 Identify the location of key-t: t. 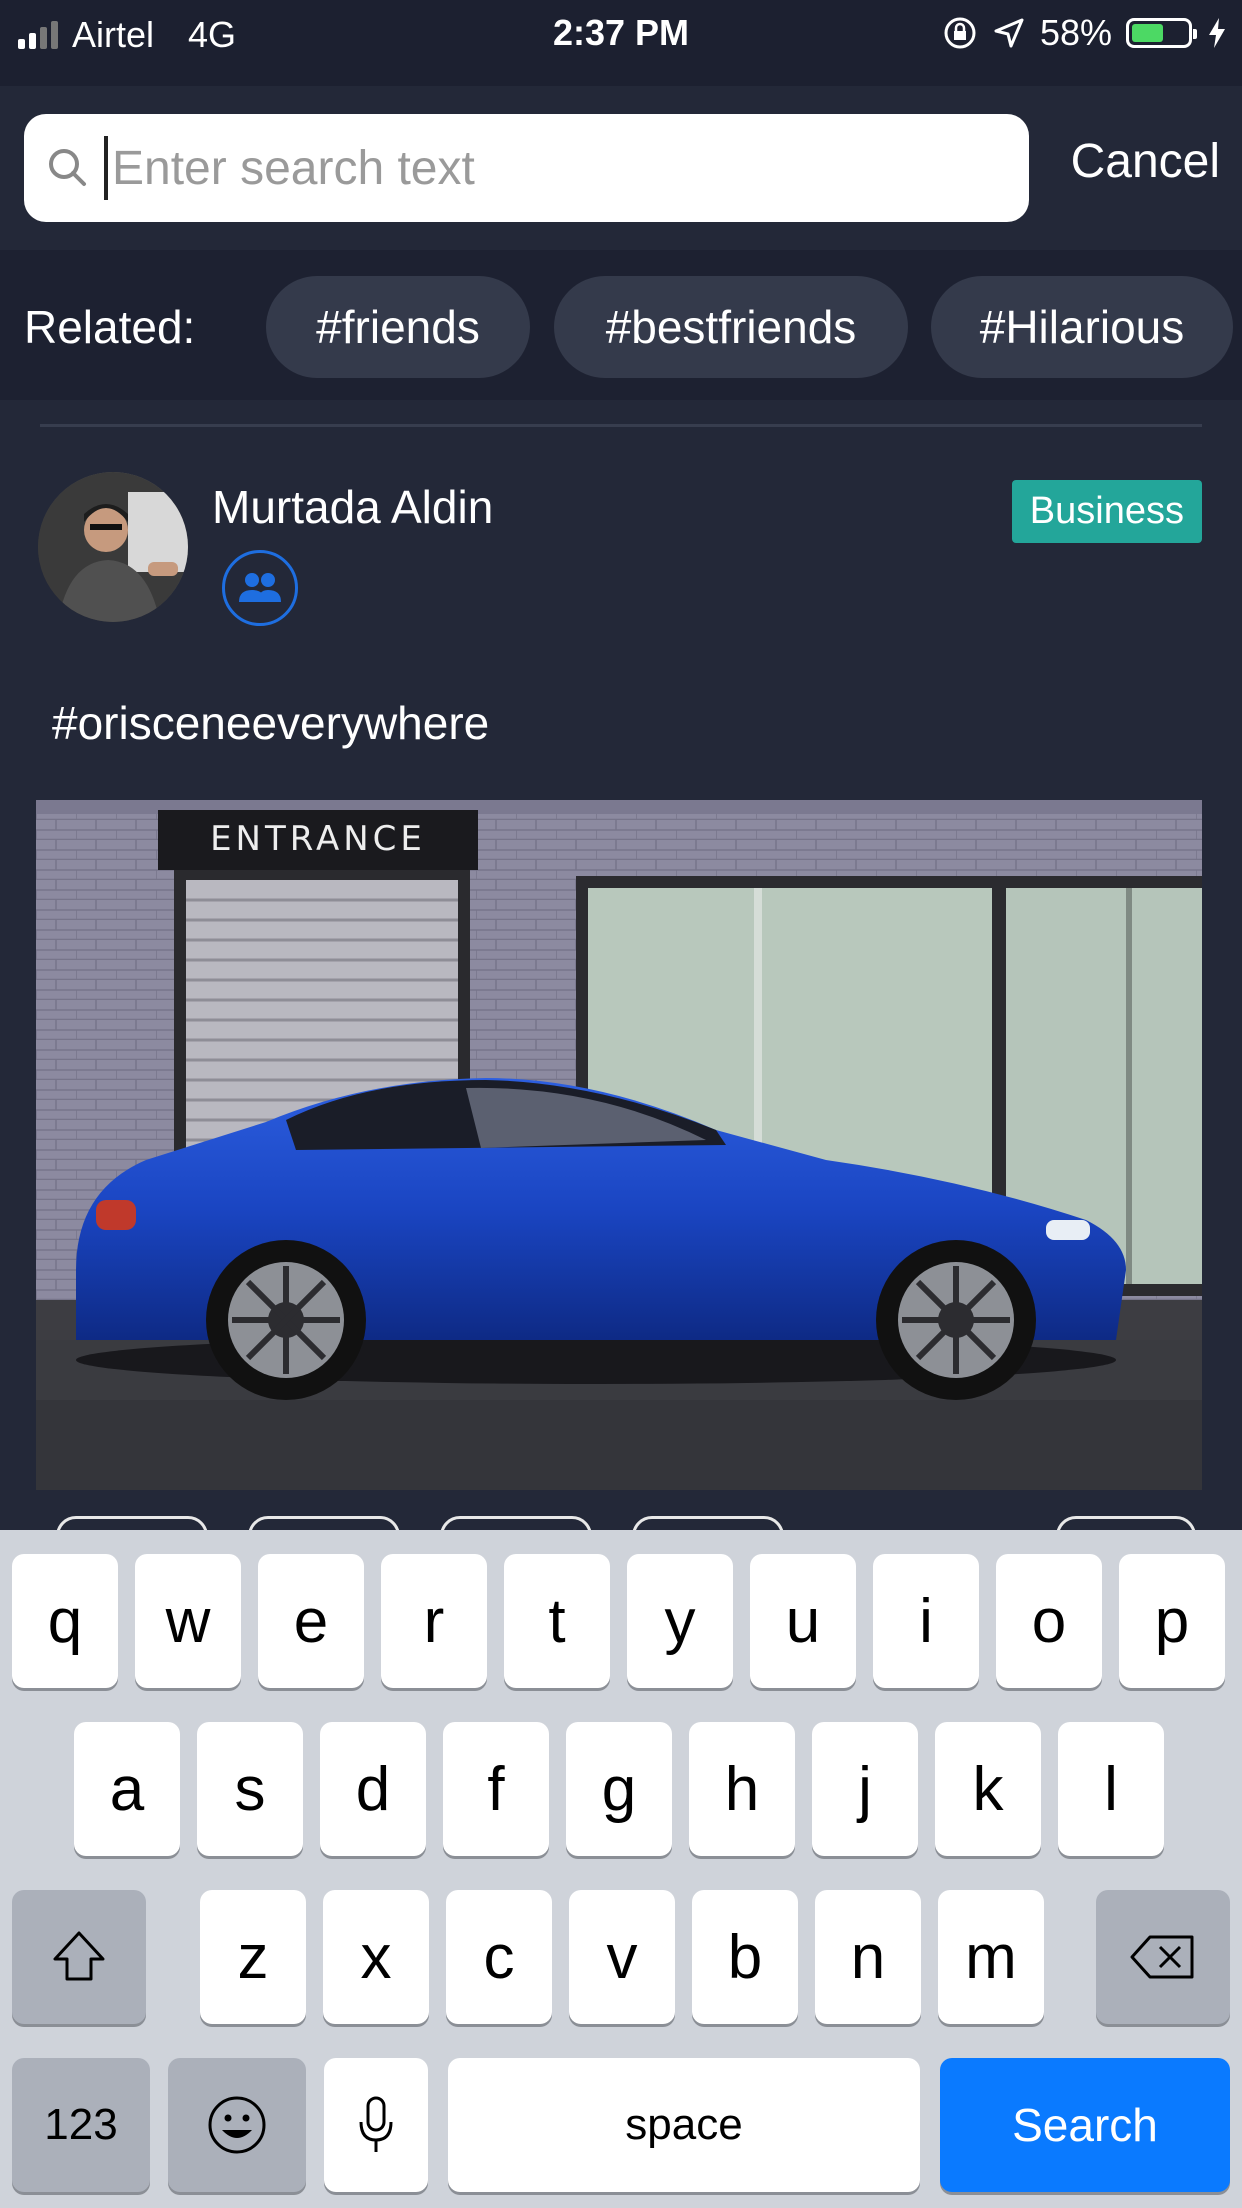
(557, 1621).